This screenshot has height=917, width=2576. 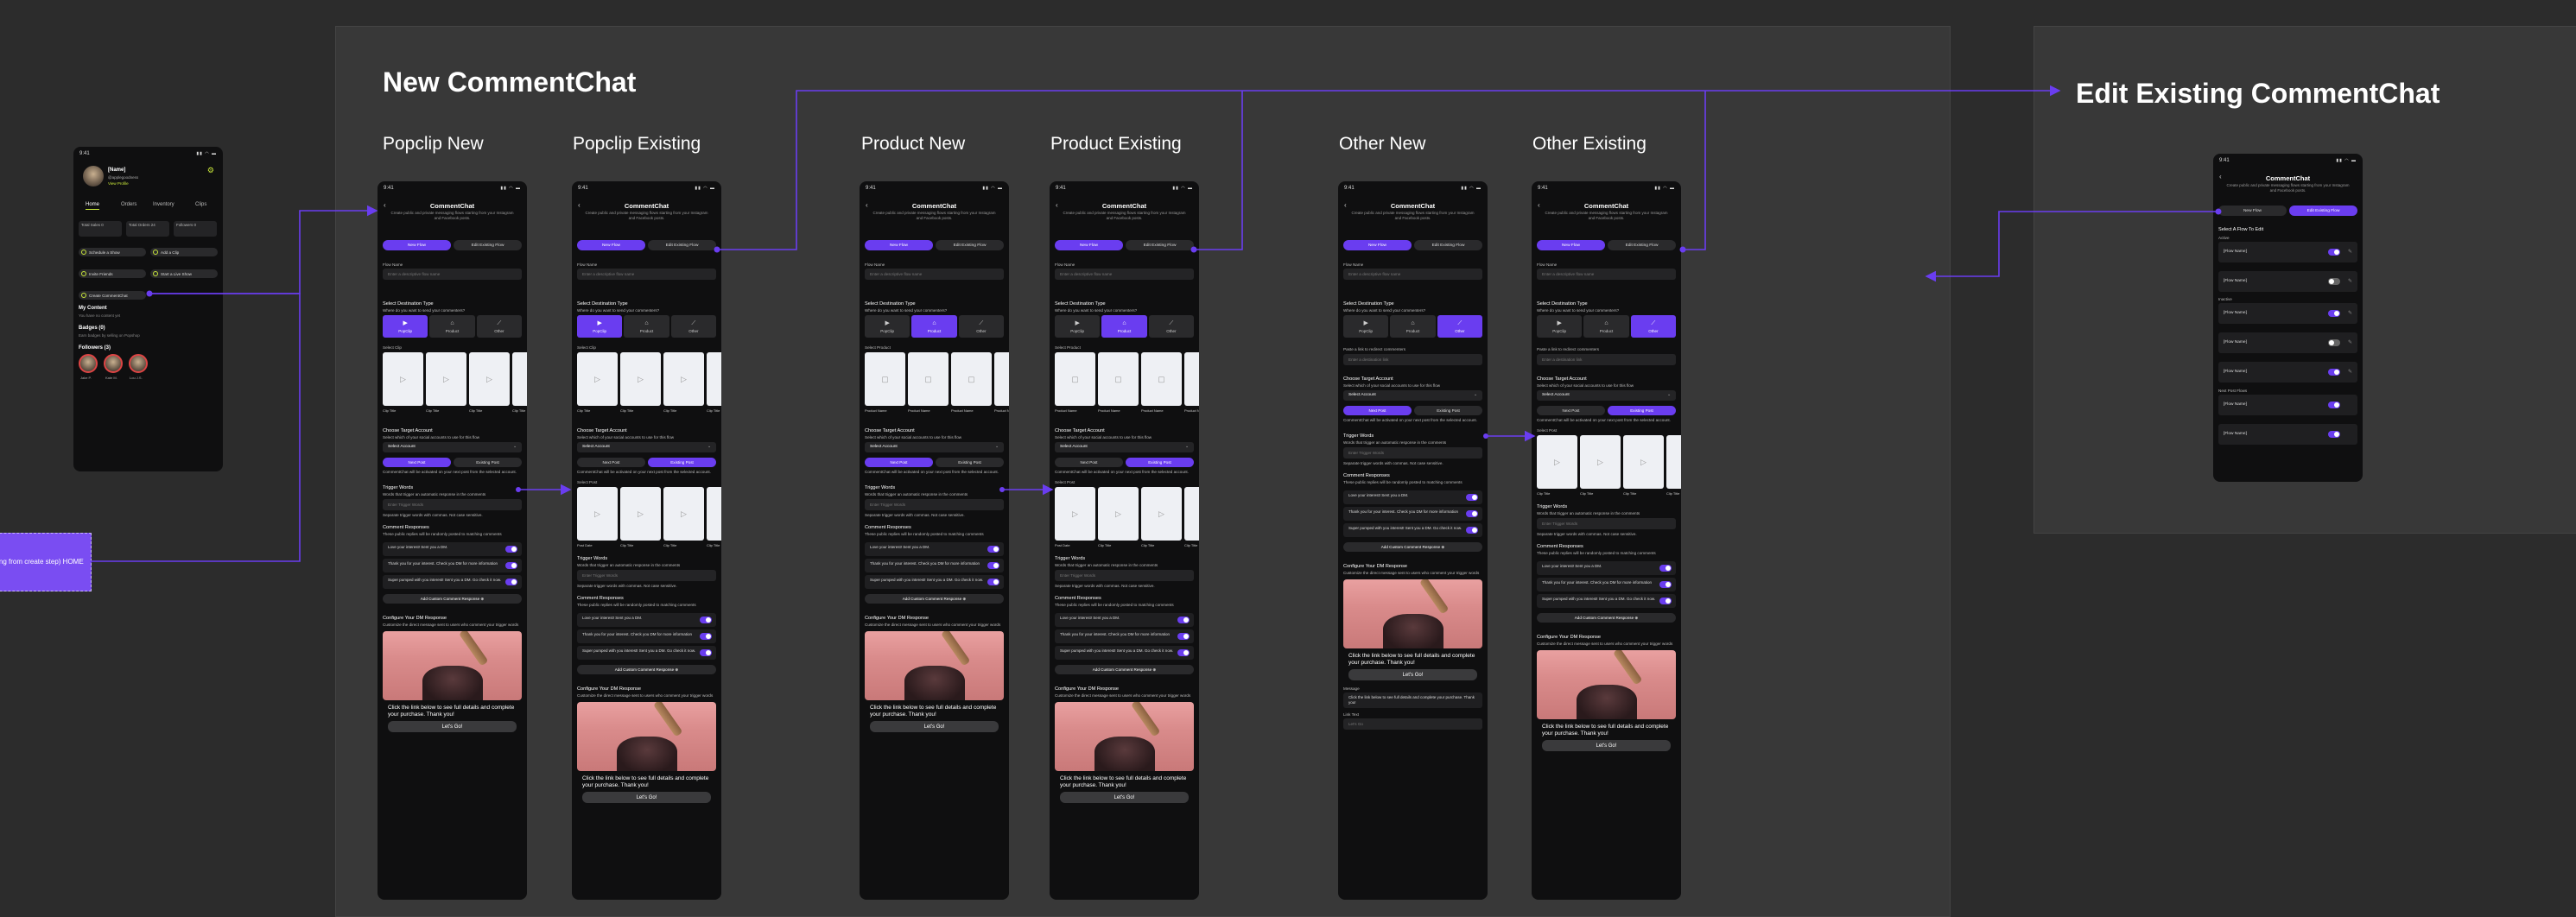 I want to click on connector-edit-tab-back, so click(x=2071, y=247).